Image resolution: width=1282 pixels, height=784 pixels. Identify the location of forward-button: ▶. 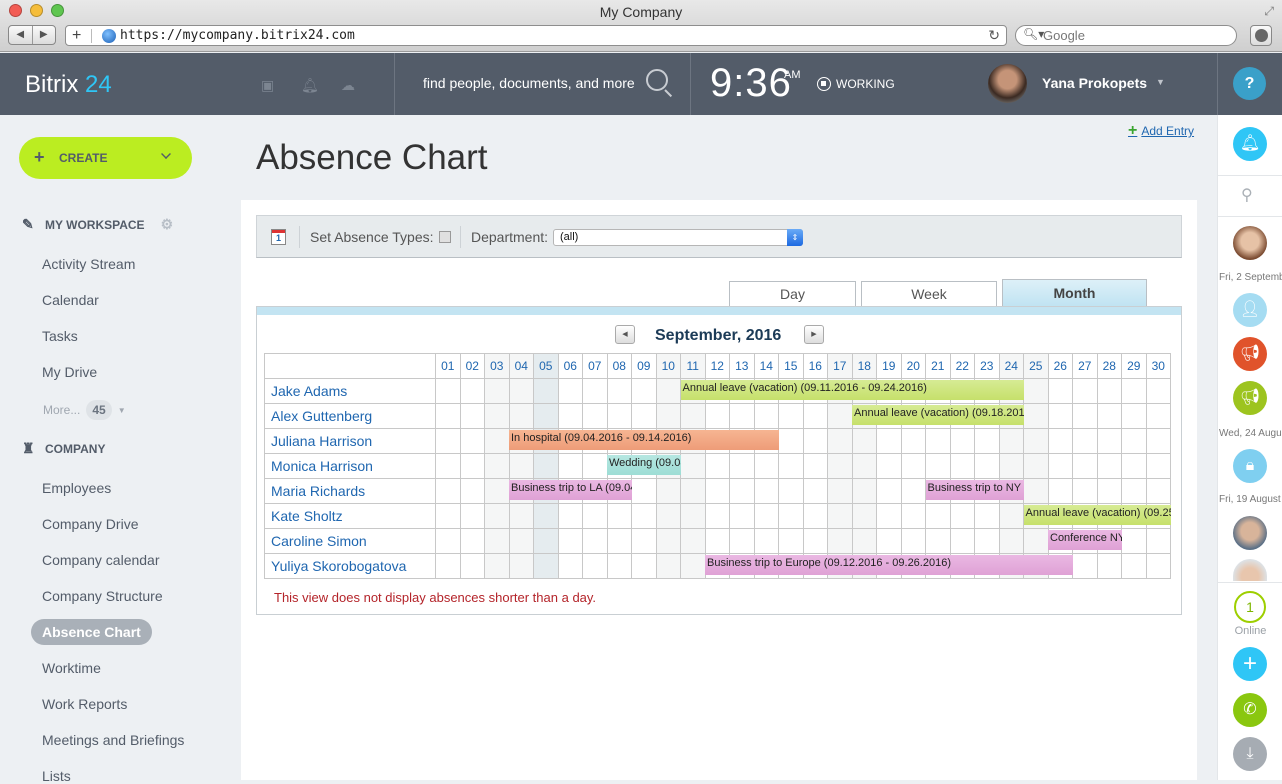
(44, 35).